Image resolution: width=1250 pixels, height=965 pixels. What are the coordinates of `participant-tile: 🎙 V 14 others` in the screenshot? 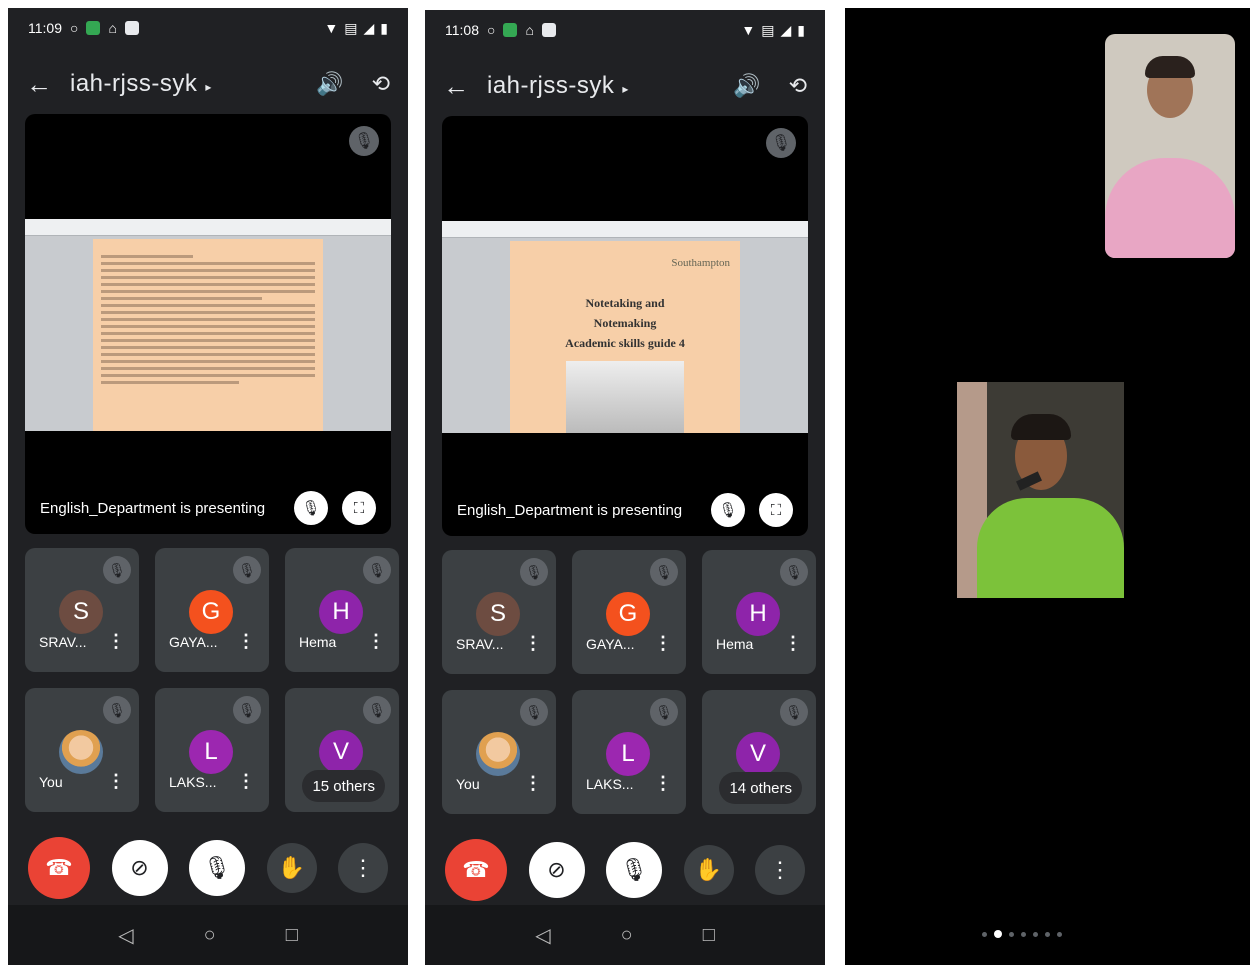 It's located at (759, 752).